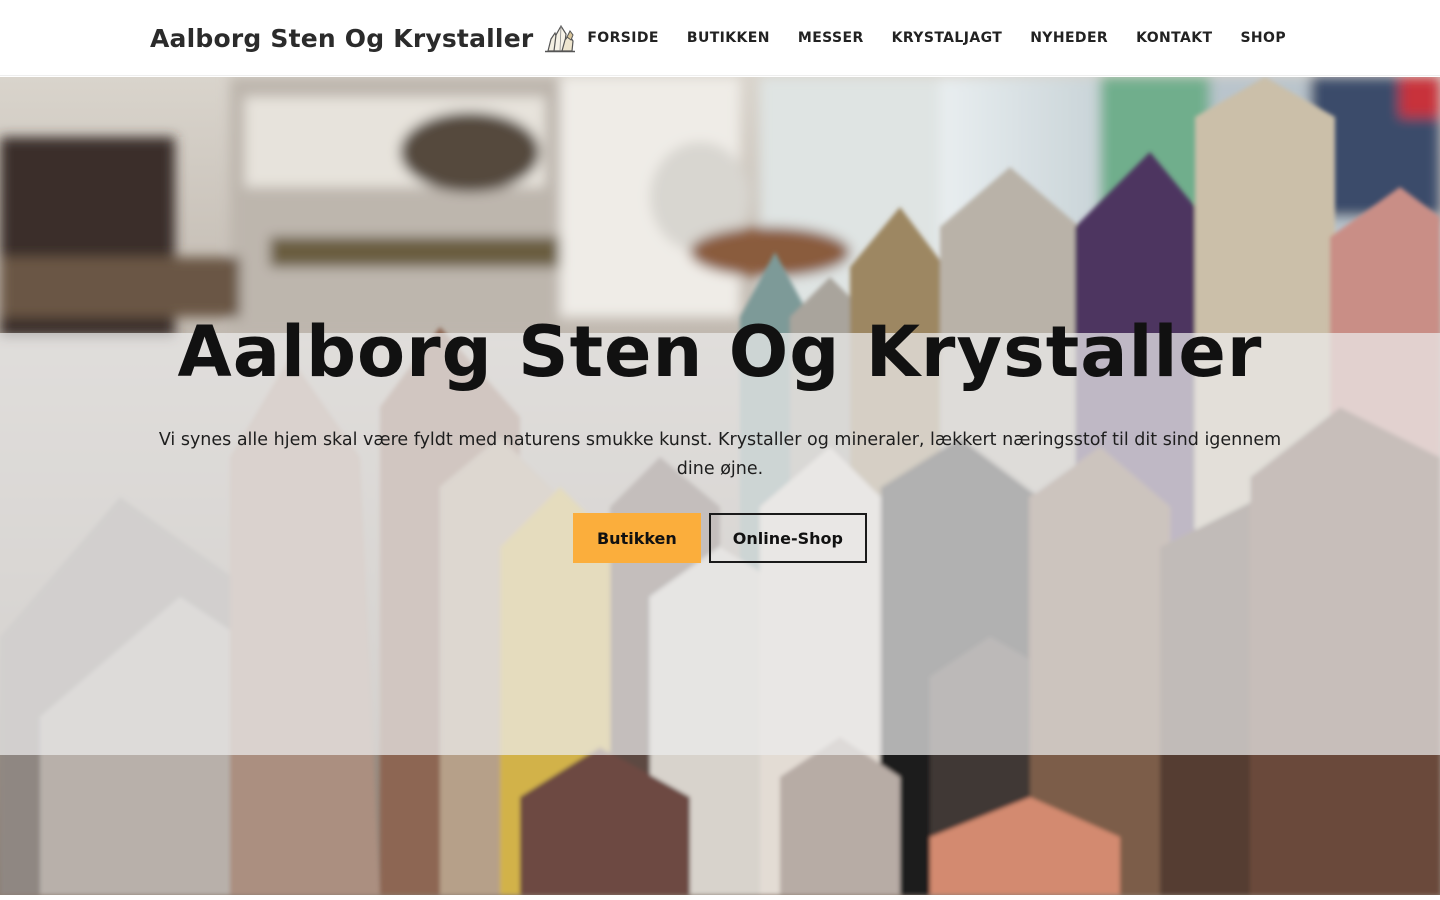 The width and height of the screenshot is (1440, 900). Describe the element at coordinates (831, 38) in the screenshot. I see `nav-item-messer: MESSER` at that location.